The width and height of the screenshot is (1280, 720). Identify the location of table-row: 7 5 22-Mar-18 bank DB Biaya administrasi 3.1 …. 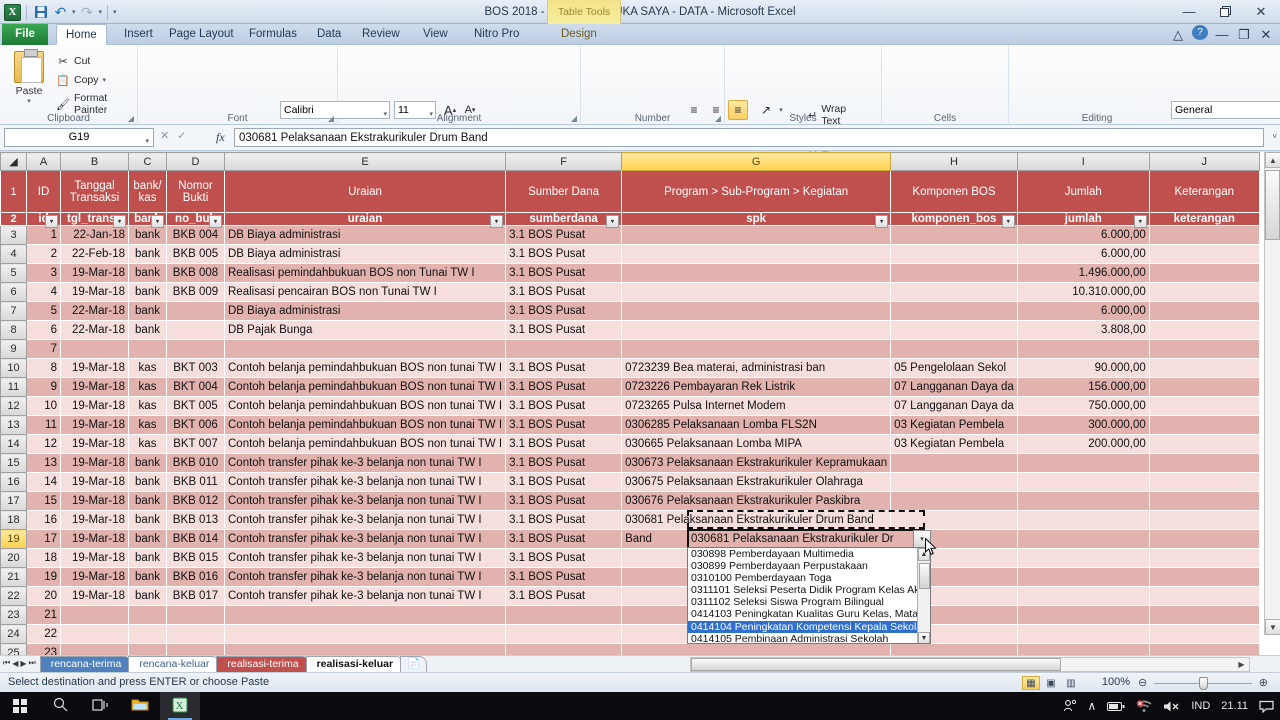
(630, 311).